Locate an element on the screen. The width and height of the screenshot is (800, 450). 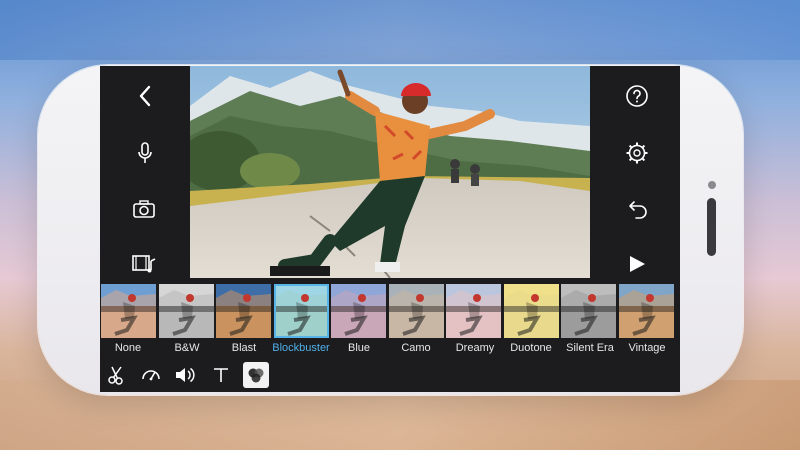
filter-thumb-blue is located at coordinates (358, 311).